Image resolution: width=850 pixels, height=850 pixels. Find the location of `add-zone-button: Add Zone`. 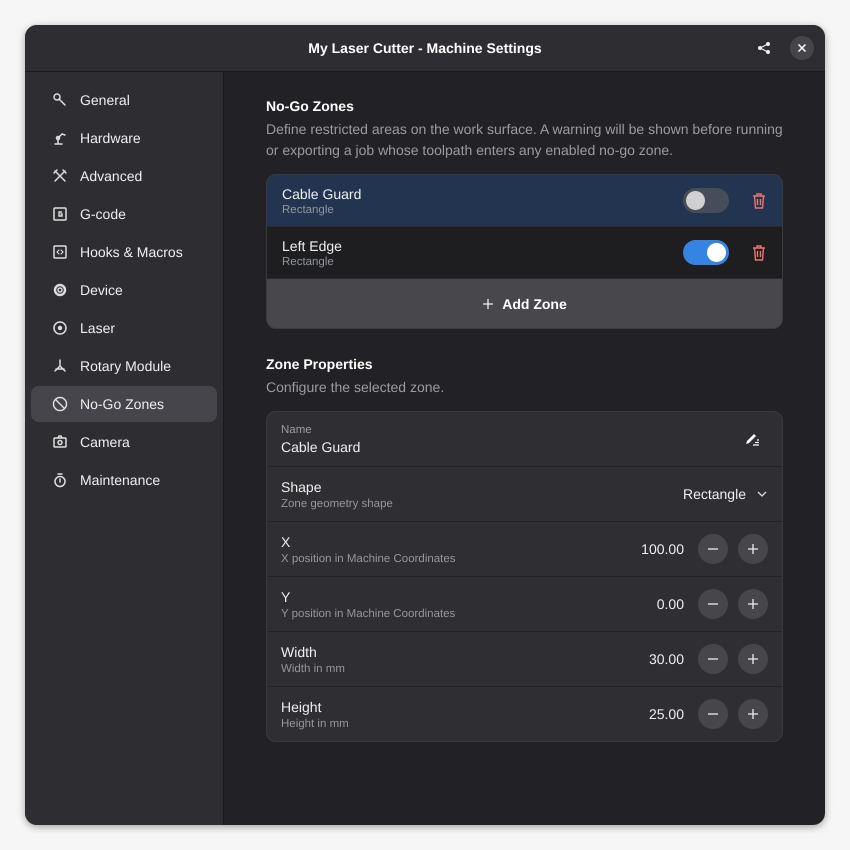

add-zone-button: Add Zone is located at coordinates (524, 303).